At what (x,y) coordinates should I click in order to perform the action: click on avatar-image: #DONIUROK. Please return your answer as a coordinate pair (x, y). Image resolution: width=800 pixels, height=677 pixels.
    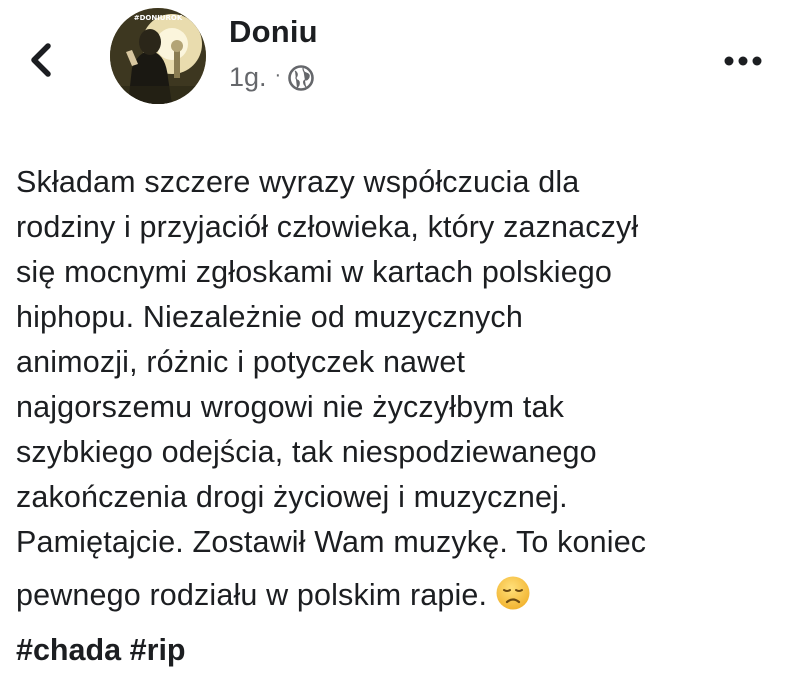
    Looking at the image, I should click on (158, 56).